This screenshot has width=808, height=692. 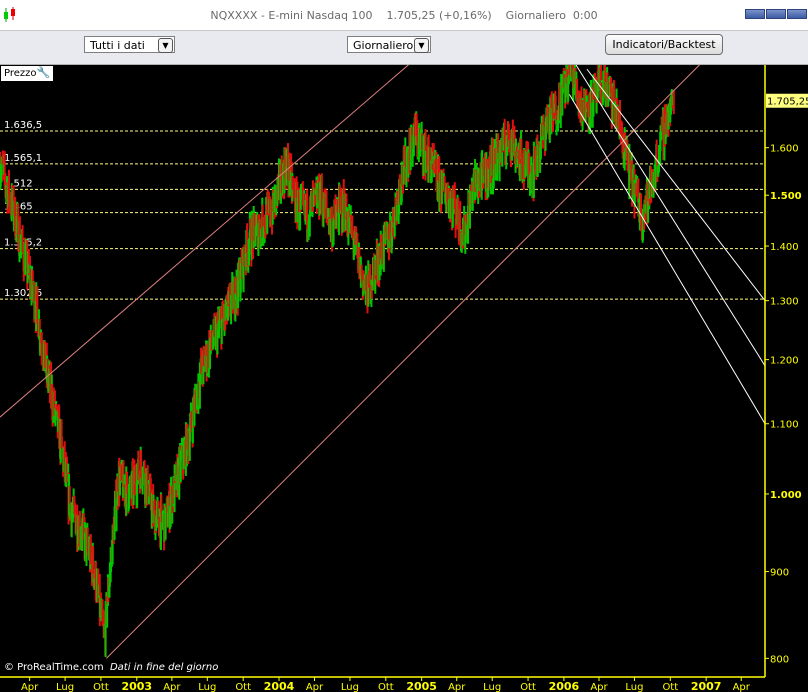 I want to click on minimize-button, so click(x=755, y=14).